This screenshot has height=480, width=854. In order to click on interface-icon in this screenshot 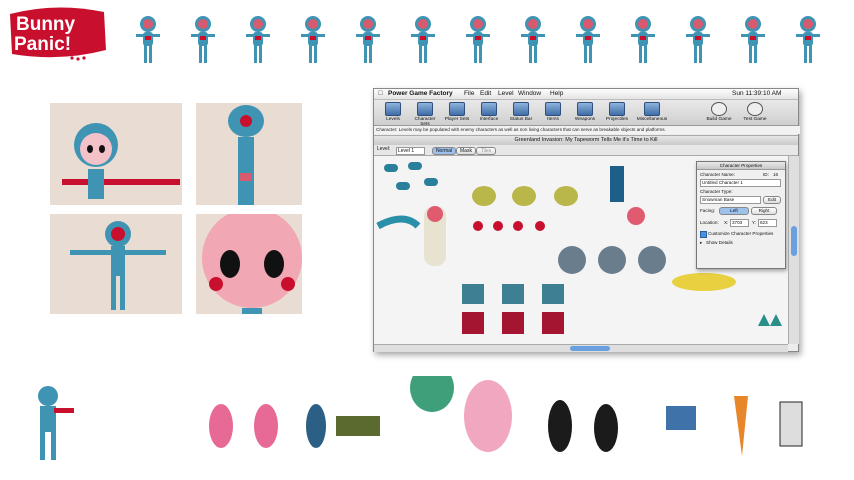, I will do `click(489, 109)`.